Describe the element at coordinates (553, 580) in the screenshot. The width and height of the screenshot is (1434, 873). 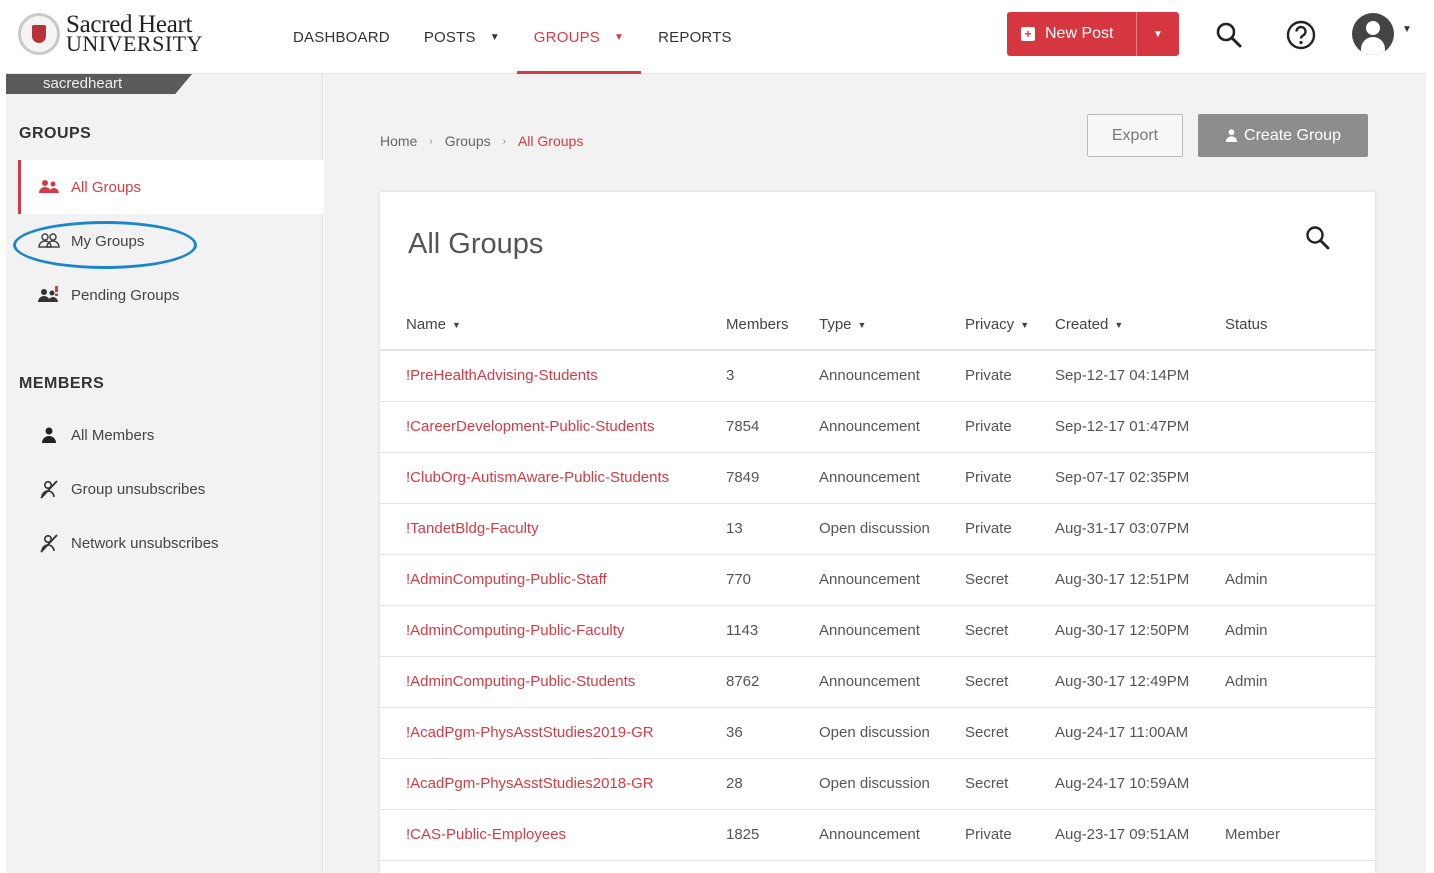
I see `cell-name: !AdminComputing-Public-Staff` at that location.